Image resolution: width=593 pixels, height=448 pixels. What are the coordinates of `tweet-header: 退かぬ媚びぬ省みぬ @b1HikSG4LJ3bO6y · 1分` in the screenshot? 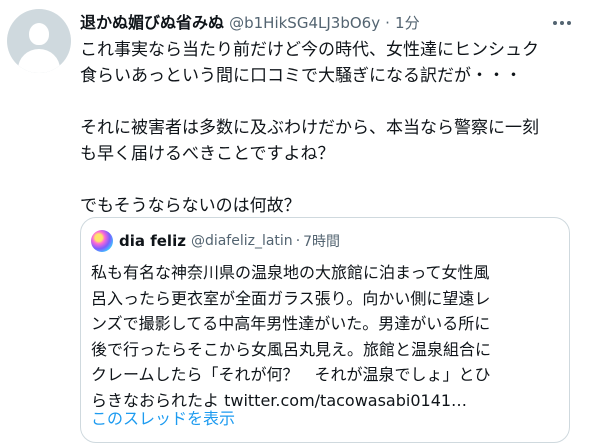 It's located at (315, 23).